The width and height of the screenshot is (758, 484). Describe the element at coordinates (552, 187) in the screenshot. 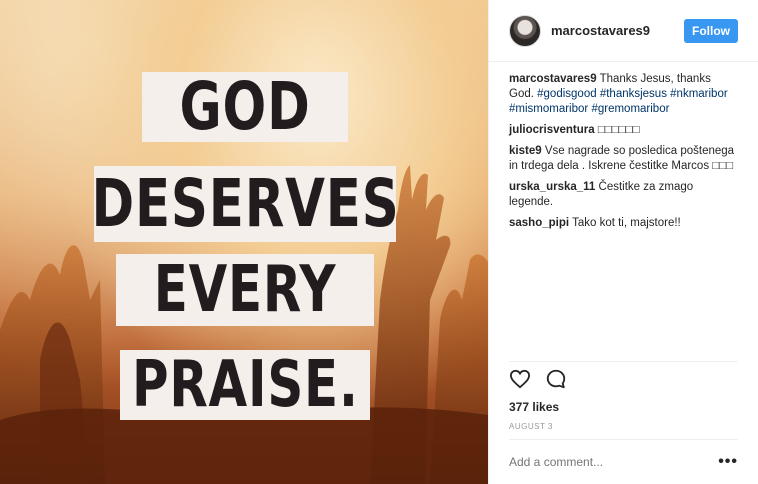

I see `comment-username: urska_urska_11` at that location.